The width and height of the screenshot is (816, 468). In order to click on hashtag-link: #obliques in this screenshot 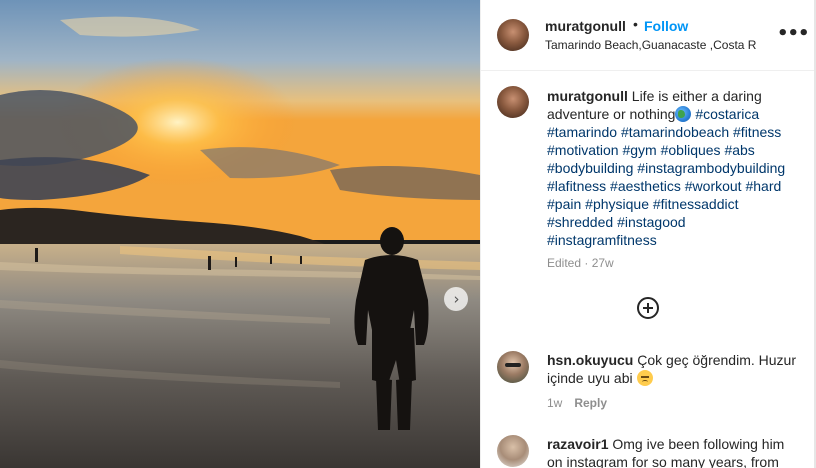, I will do `click(691, 150)`.